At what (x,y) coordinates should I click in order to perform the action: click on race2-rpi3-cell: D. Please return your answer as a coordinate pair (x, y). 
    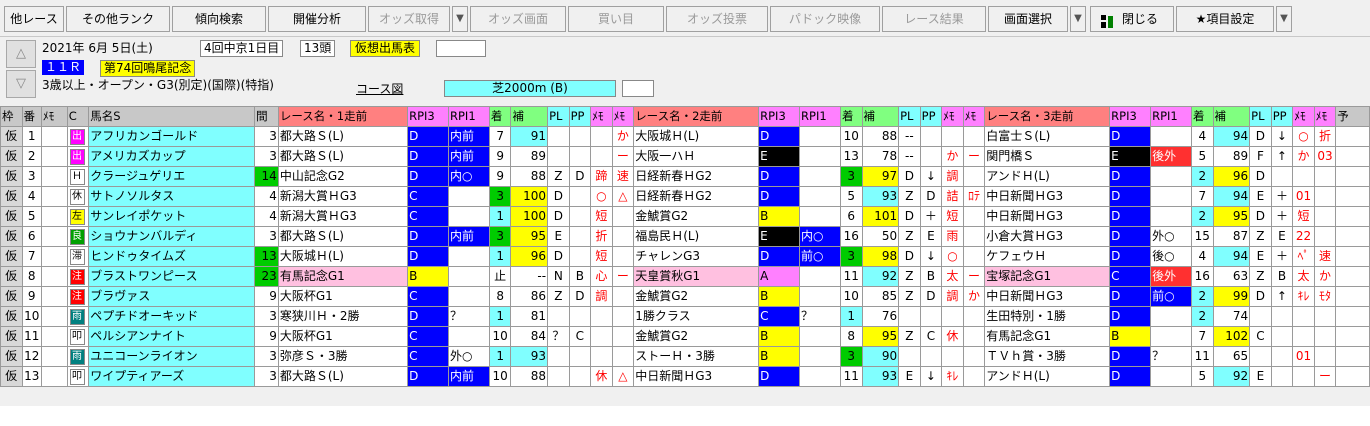
    Looking at the image, I should click on (779, 256).